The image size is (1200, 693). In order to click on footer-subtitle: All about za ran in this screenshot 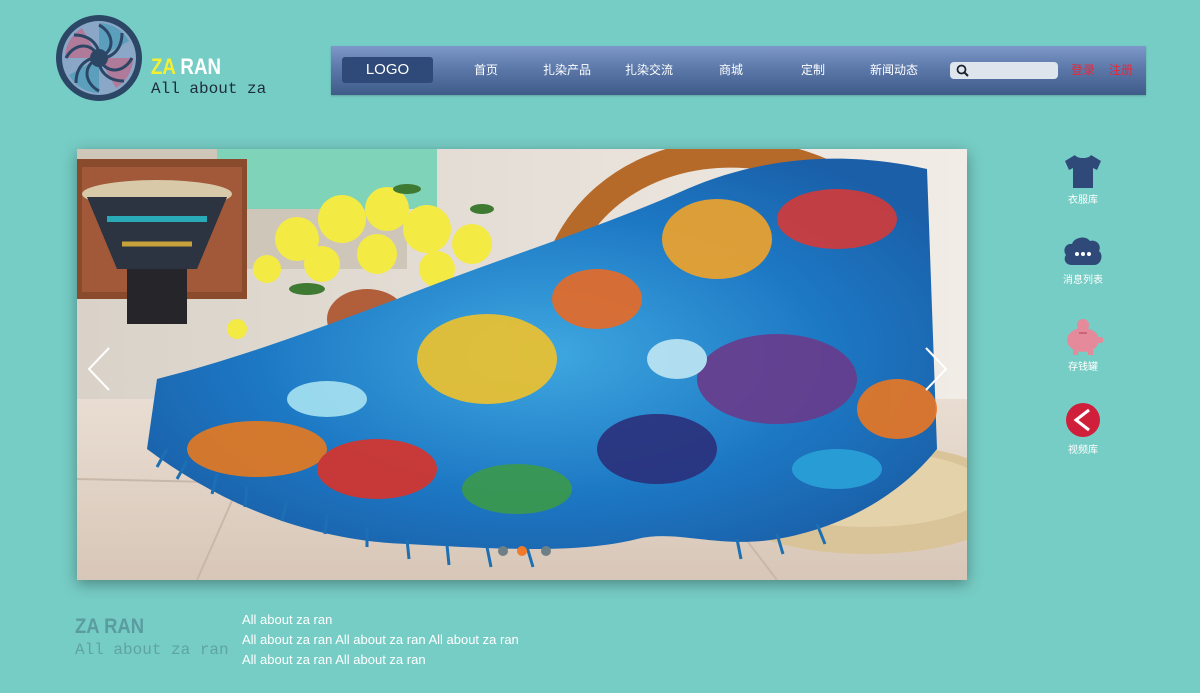, I will do `click(152, 650)`.